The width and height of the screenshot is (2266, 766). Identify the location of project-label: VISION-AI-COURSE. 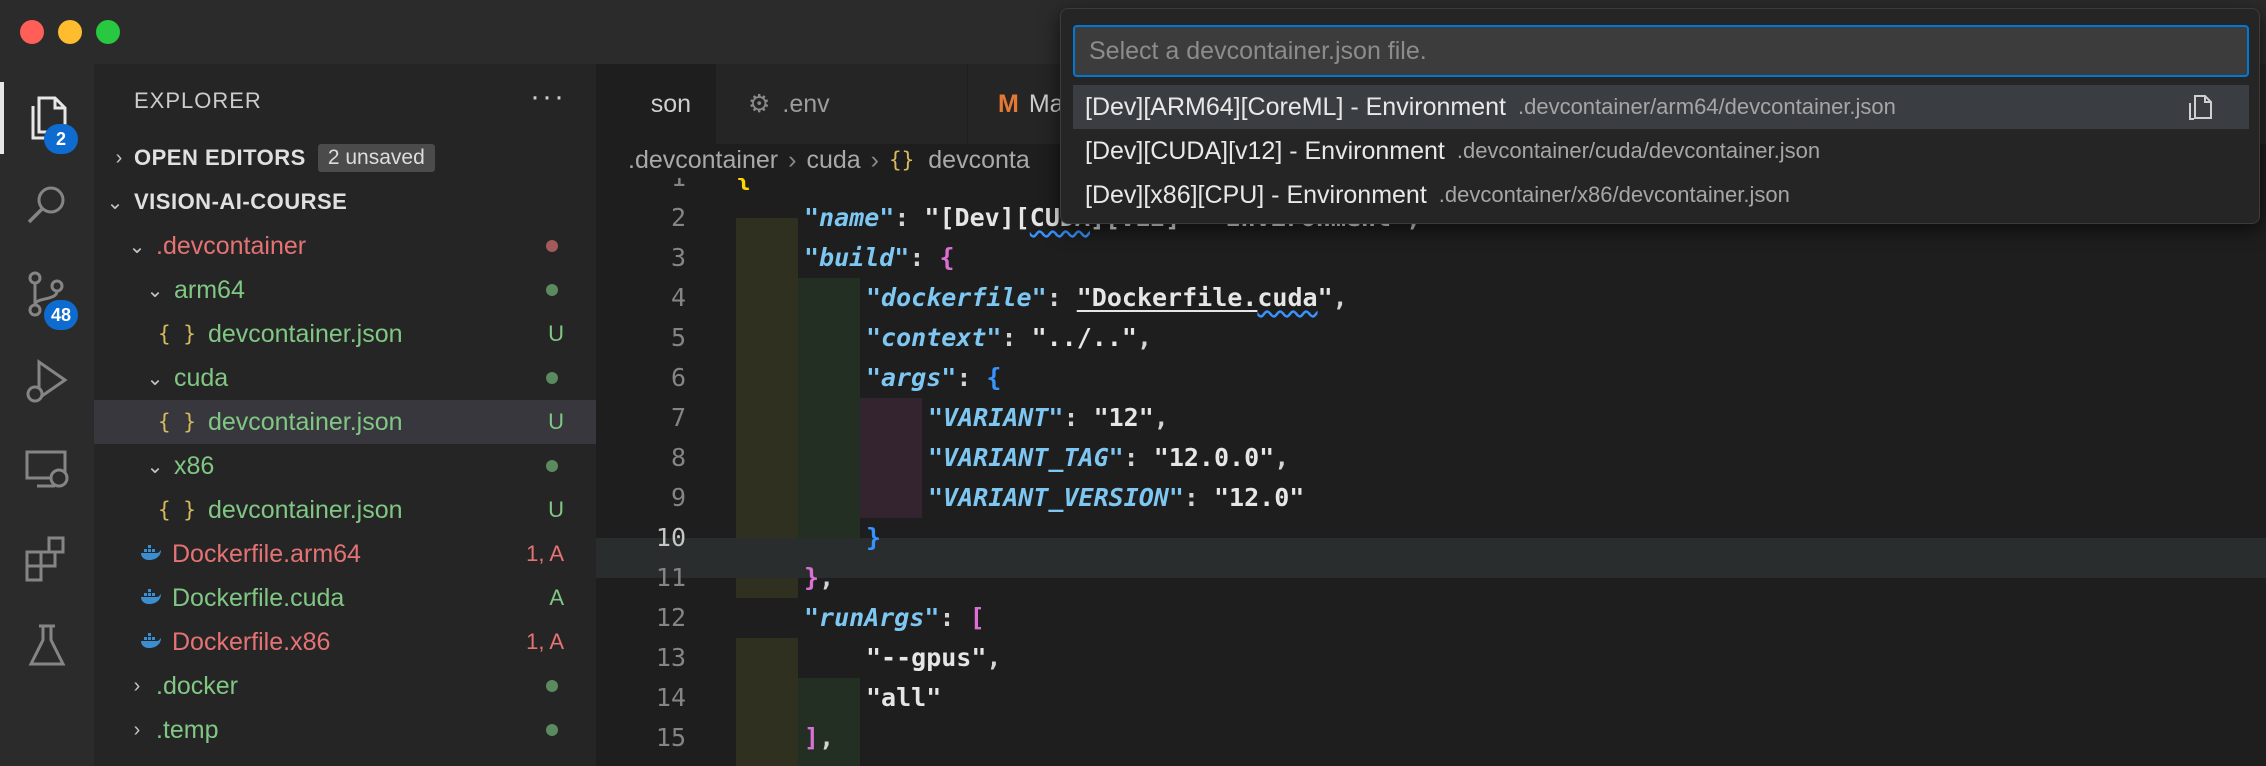
(241, 201).